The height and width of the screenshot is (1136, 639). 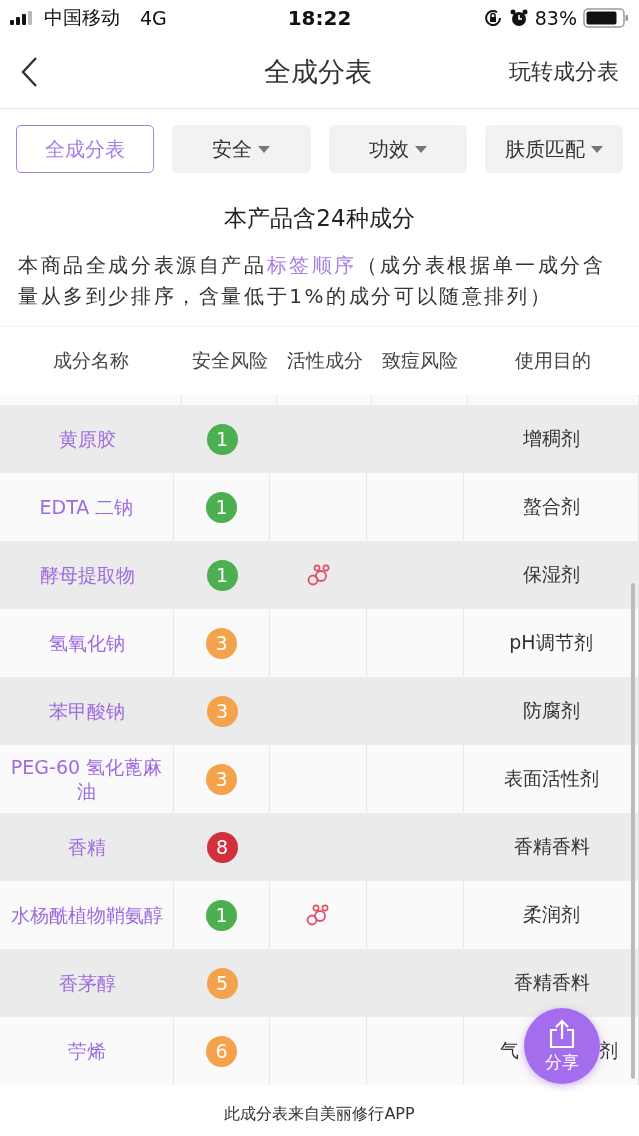 I want to click on share-icon, so click(x=562, y=1033).